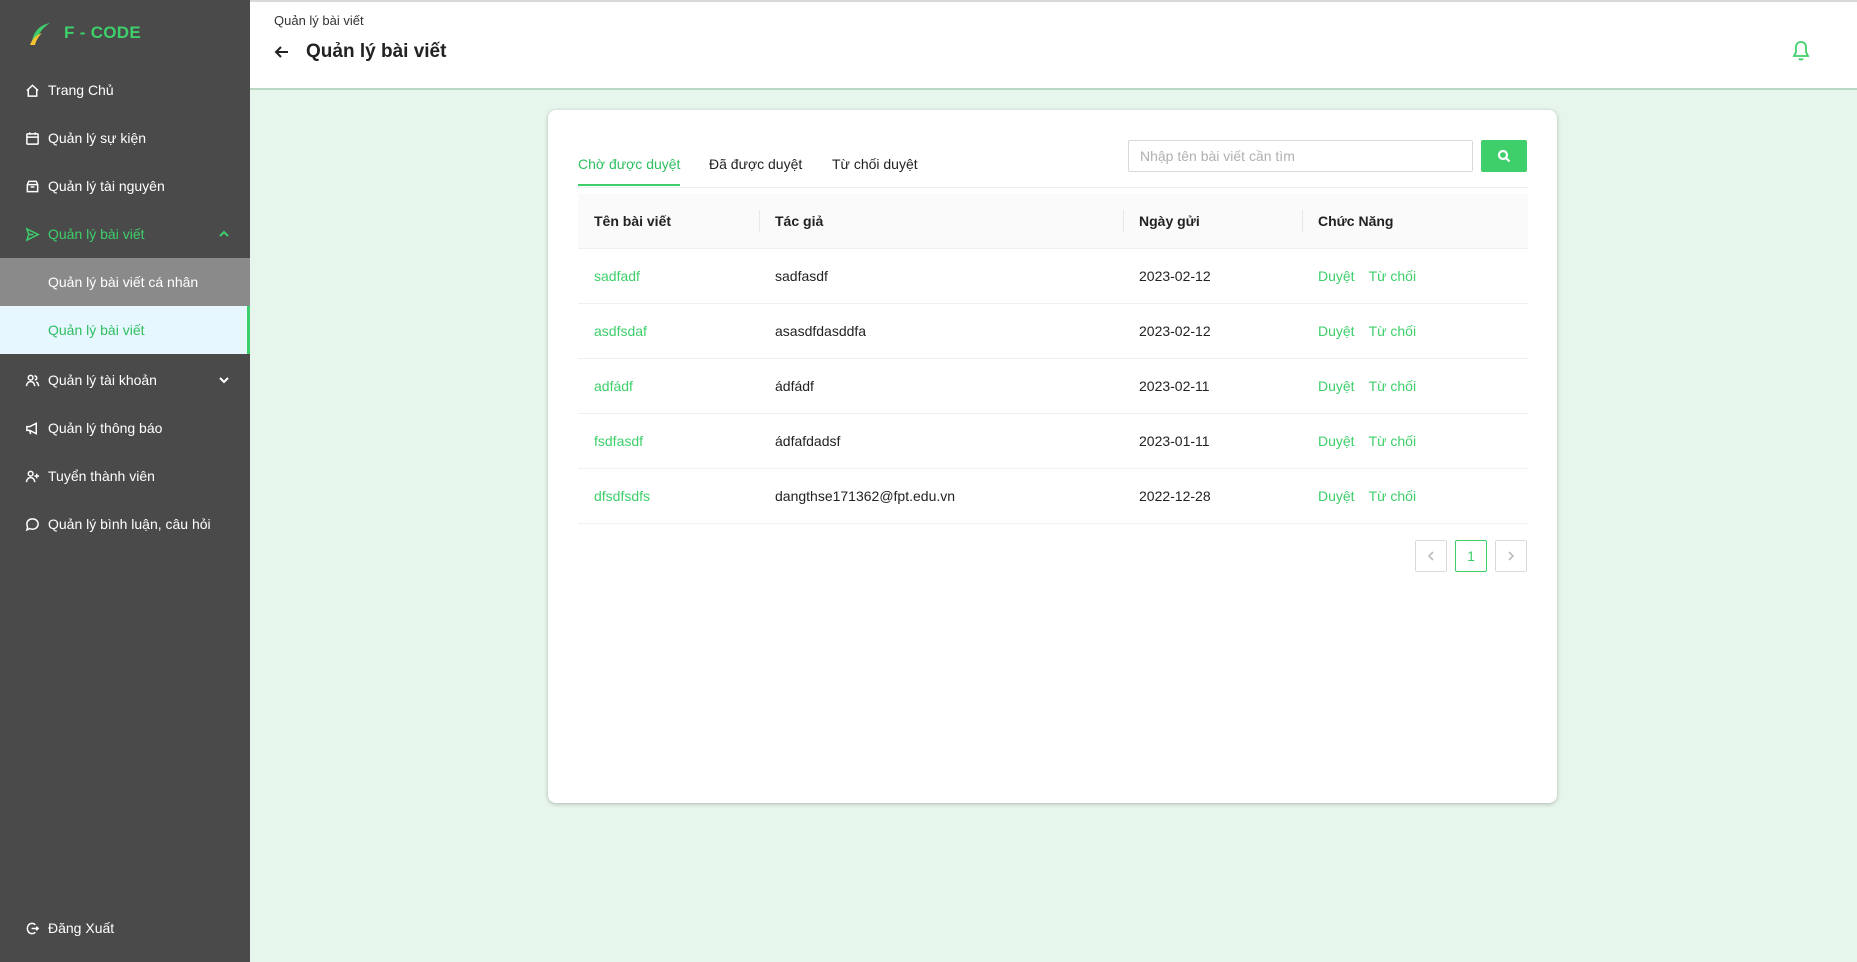  Describe the element at coordinates (1212, 386) in the screenshot. I see `post-date: 2023-02-11` at that location.